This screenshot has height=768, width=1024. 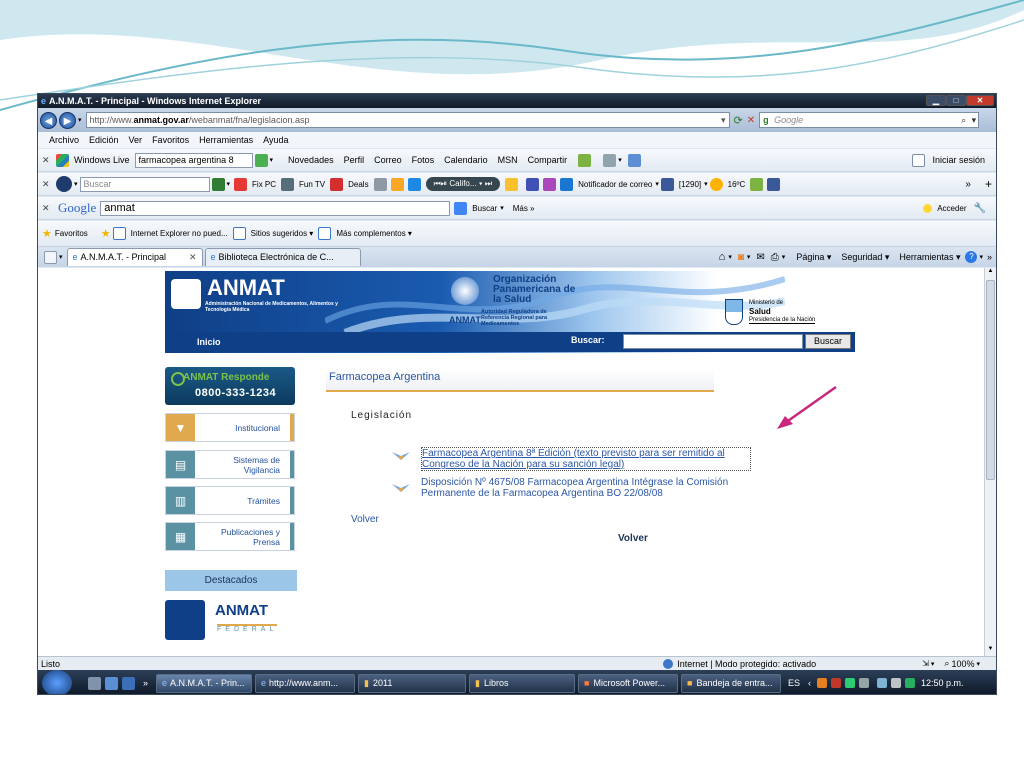 What do you see at coordinates (170, 140) in the screenshot?
I see `menu-favoritos: Favoritos` at bounding box center [170, 140].